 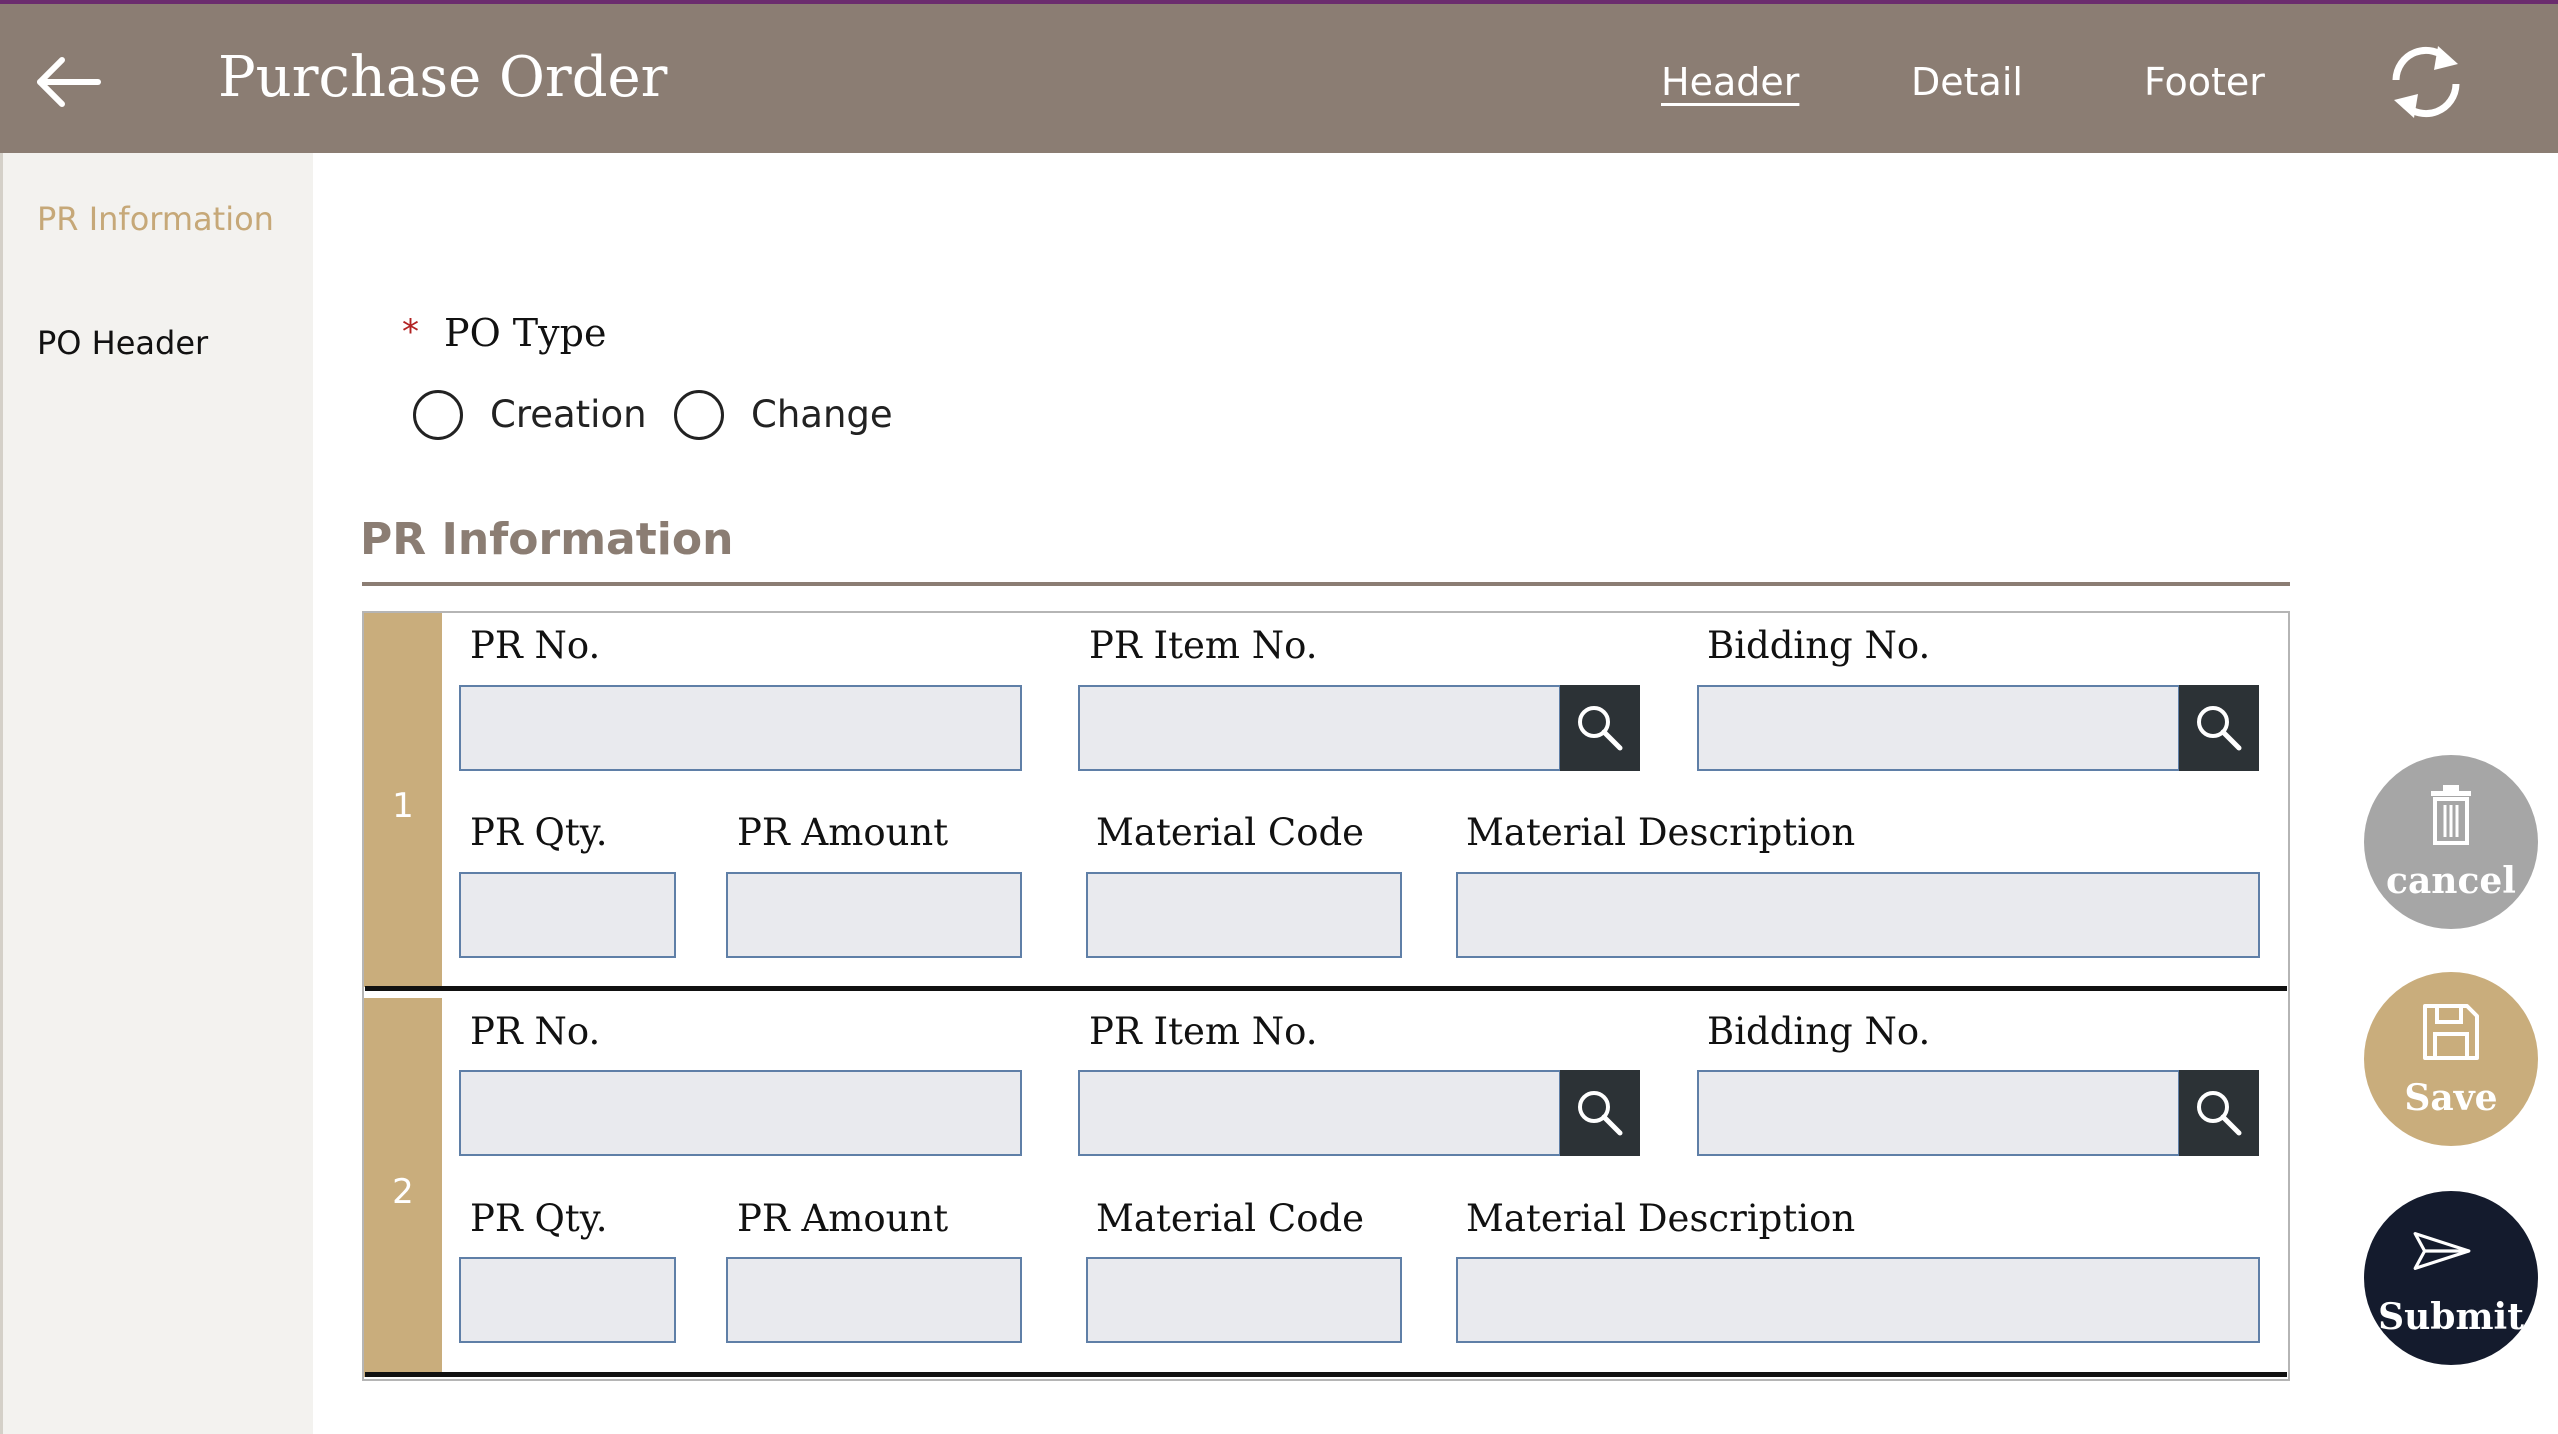 I want to click on sidebar-item-po-header: PO Header, so click(x=122, y=343).